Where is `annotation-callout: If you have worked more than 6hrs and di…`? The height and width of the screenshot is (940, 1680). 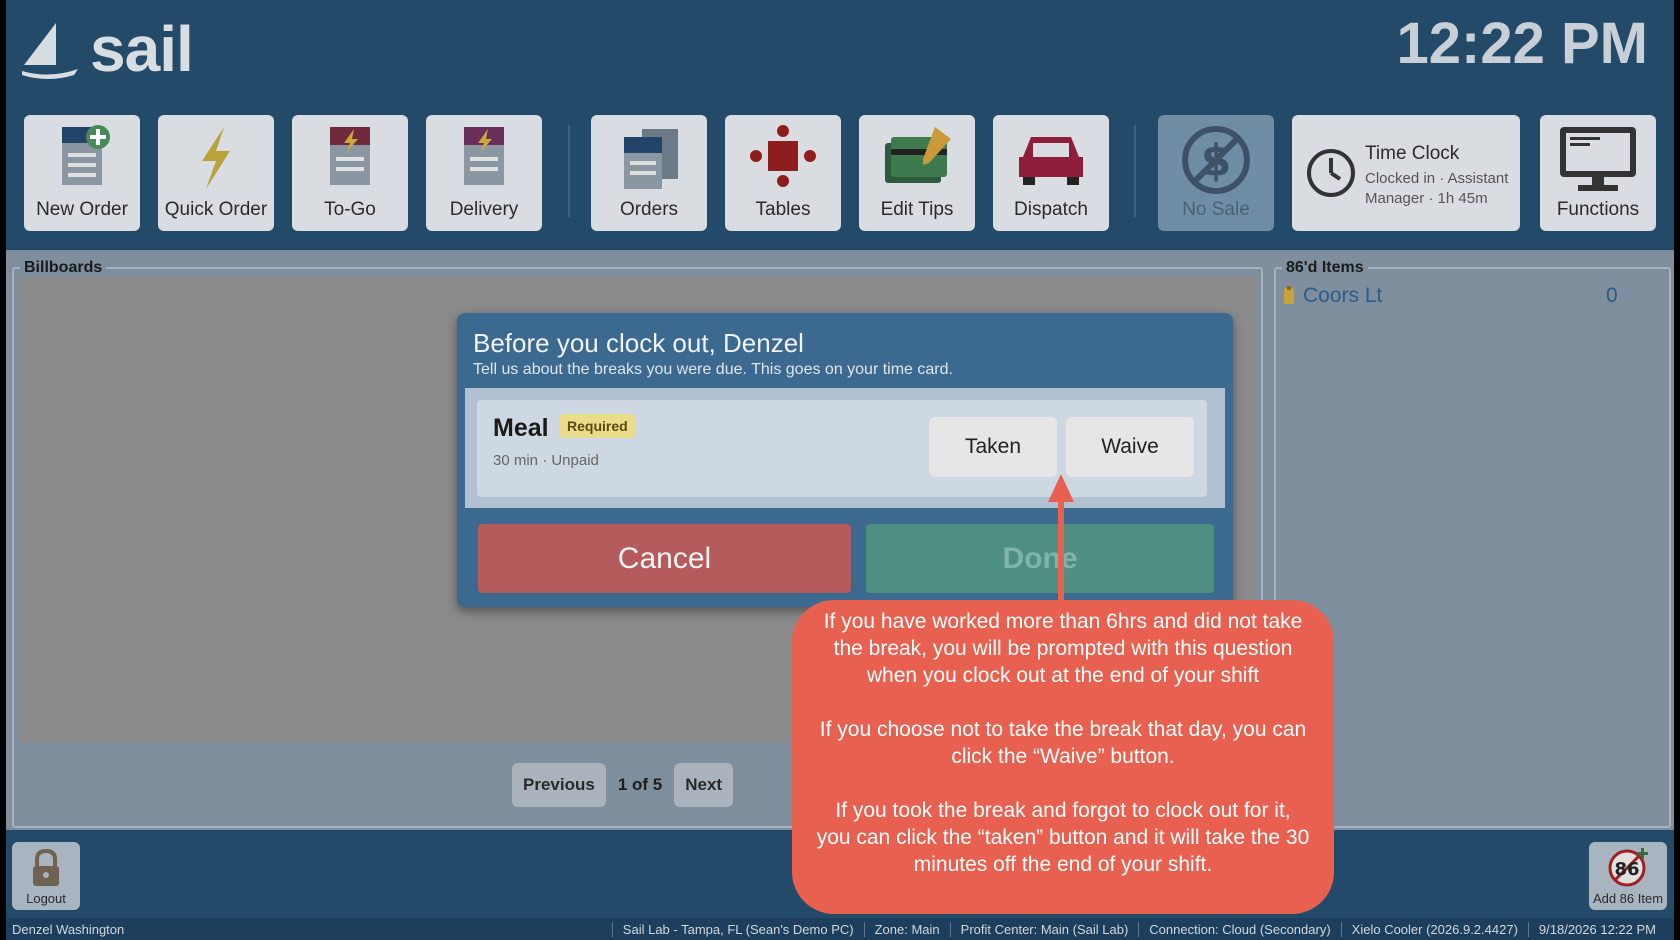 annotation-callout: If you have worked more than 6hrs and di… is located at coordinates (1063, 757).